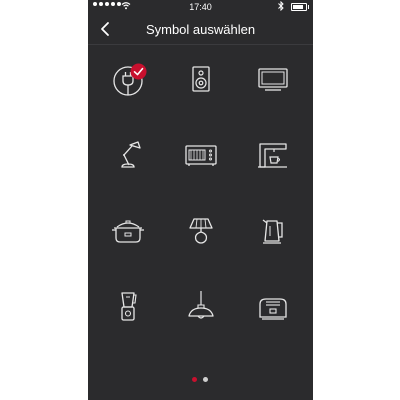 The height and width of the screenshot is (400, 400). Describe the element at coordinates (200, 7) in the screenshot. I see `status-bar: 17:40` at that location.